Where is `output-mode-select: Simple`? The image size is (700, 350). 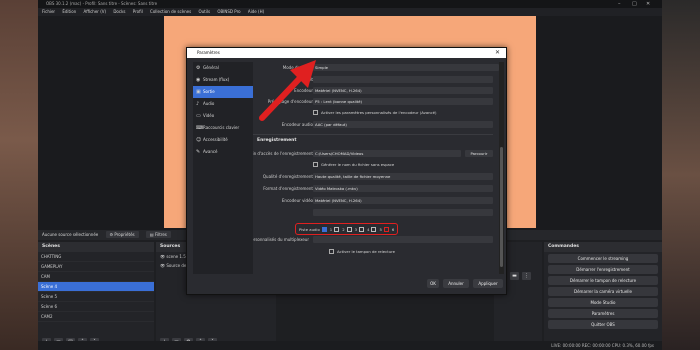
output-mode-select: Simple is located at coordinates (406, 67).